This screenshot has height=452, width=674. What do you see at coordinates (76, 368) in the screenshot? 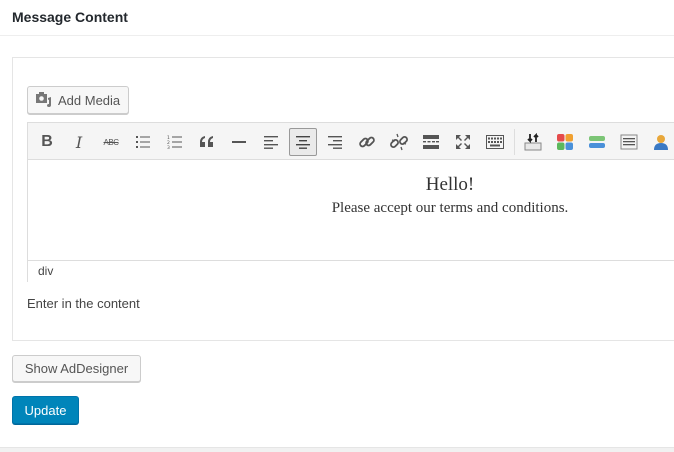
I see `show-addesigner-button: Show AdDesigner` at bounding box center [76, 368].